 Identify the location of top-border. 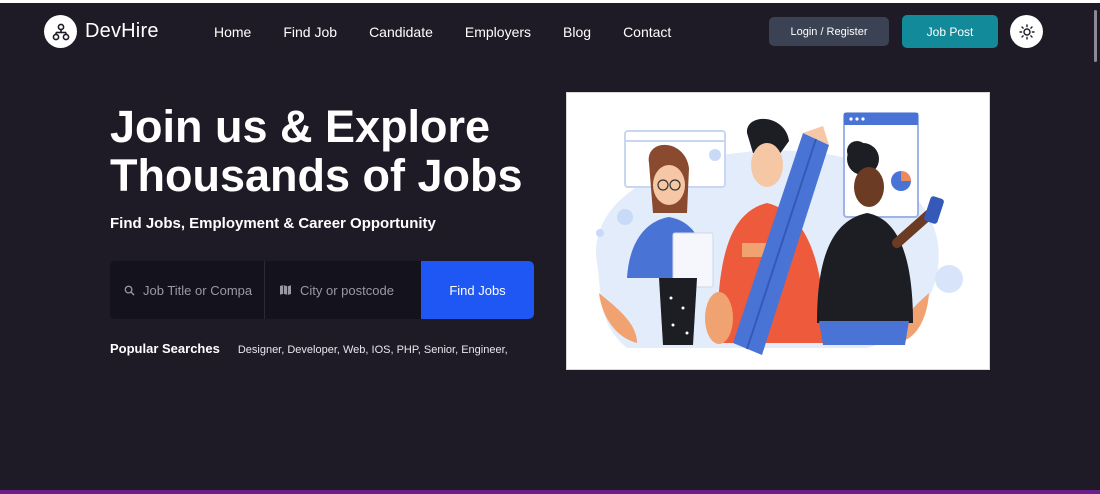
(550, 1).